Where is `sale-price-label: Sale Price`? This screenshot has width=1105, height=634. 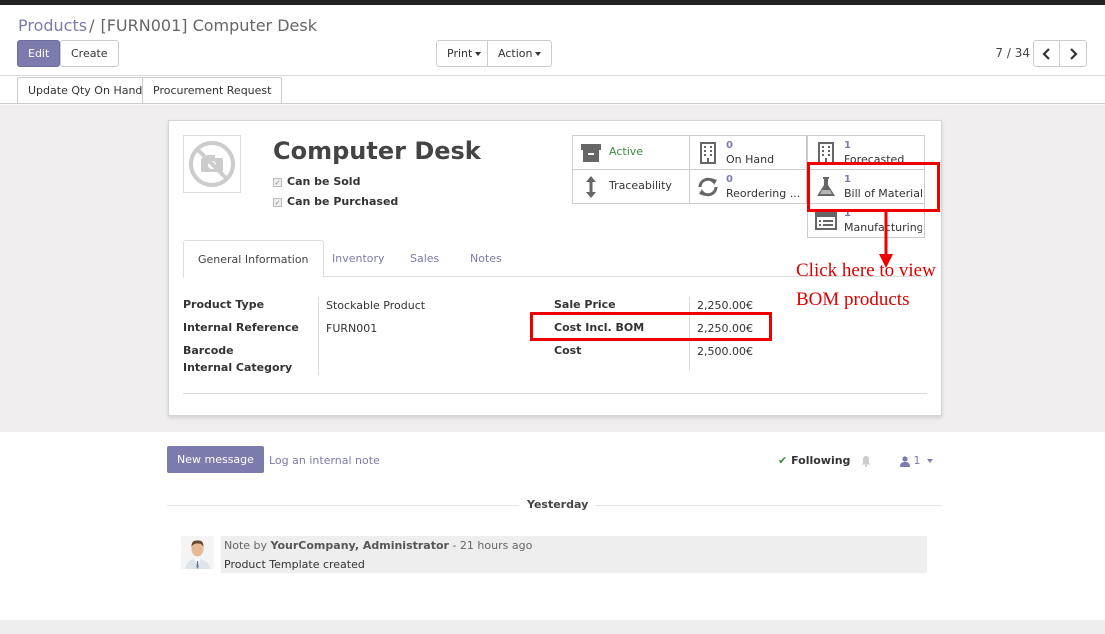
sale-price-label: Sale Price is located at coordinates (585, 304).